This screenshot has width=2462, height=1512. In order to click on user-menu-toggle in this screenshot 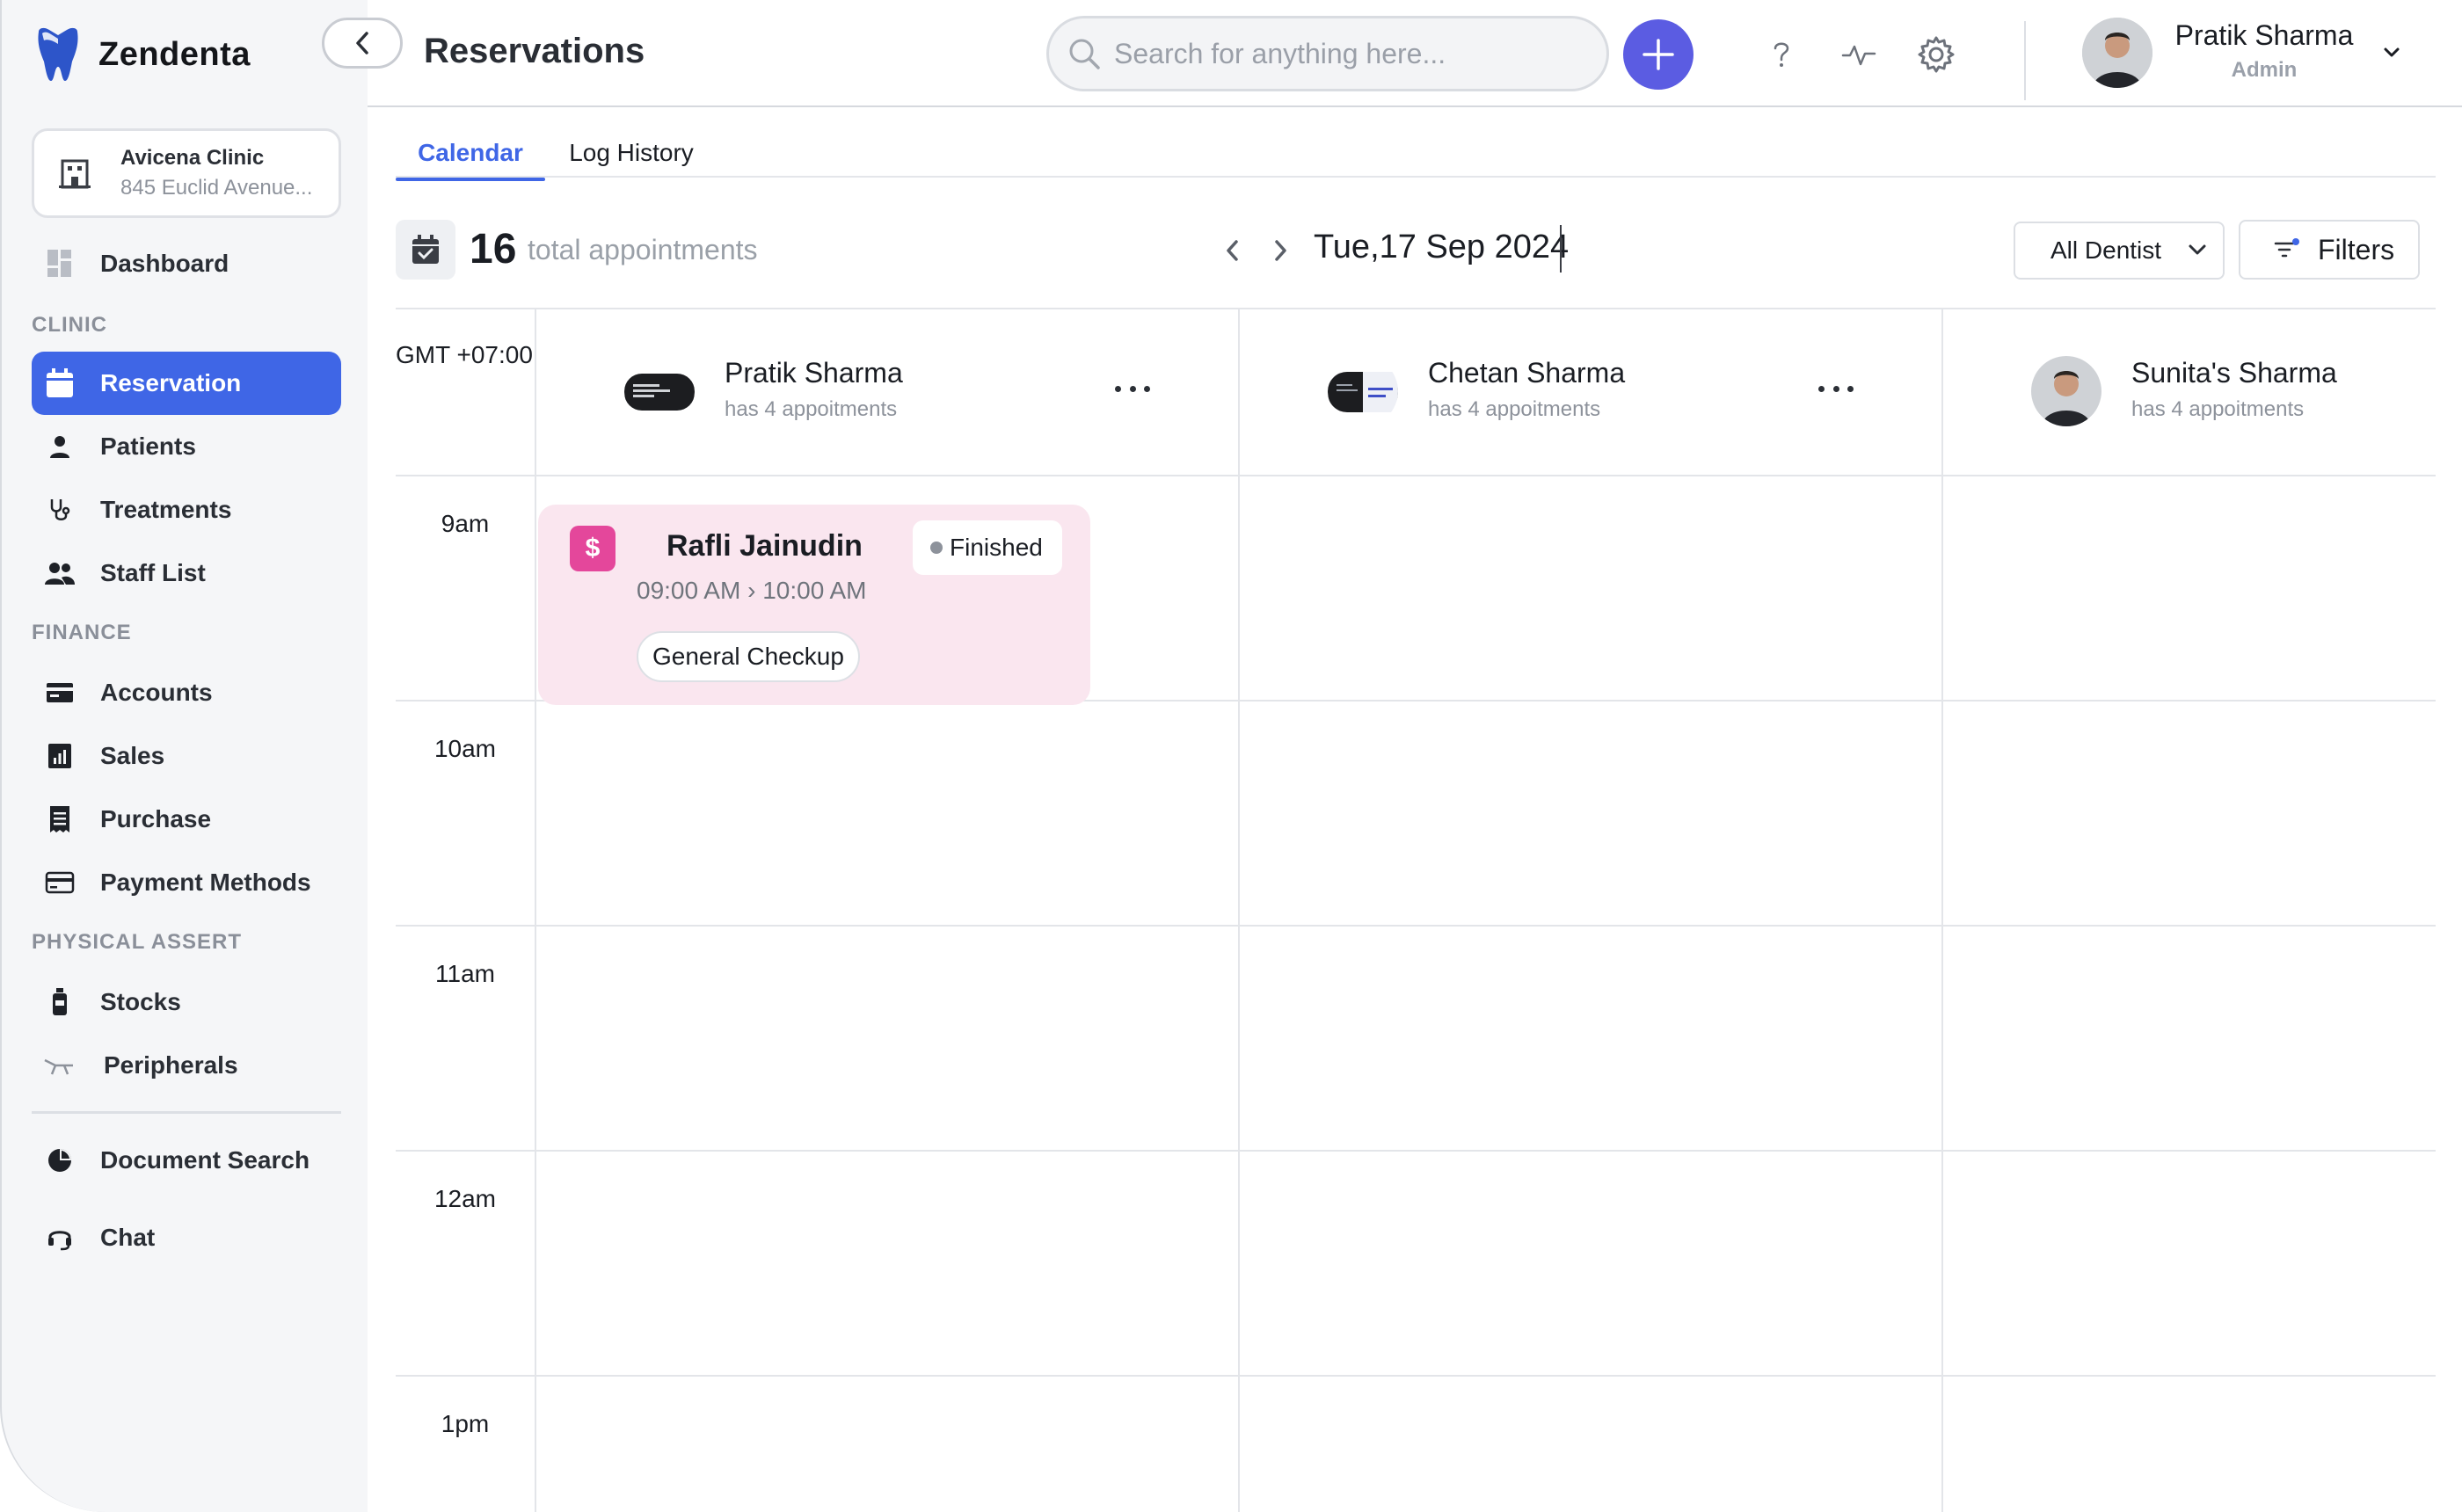, I will do `click(2392, 53)`.